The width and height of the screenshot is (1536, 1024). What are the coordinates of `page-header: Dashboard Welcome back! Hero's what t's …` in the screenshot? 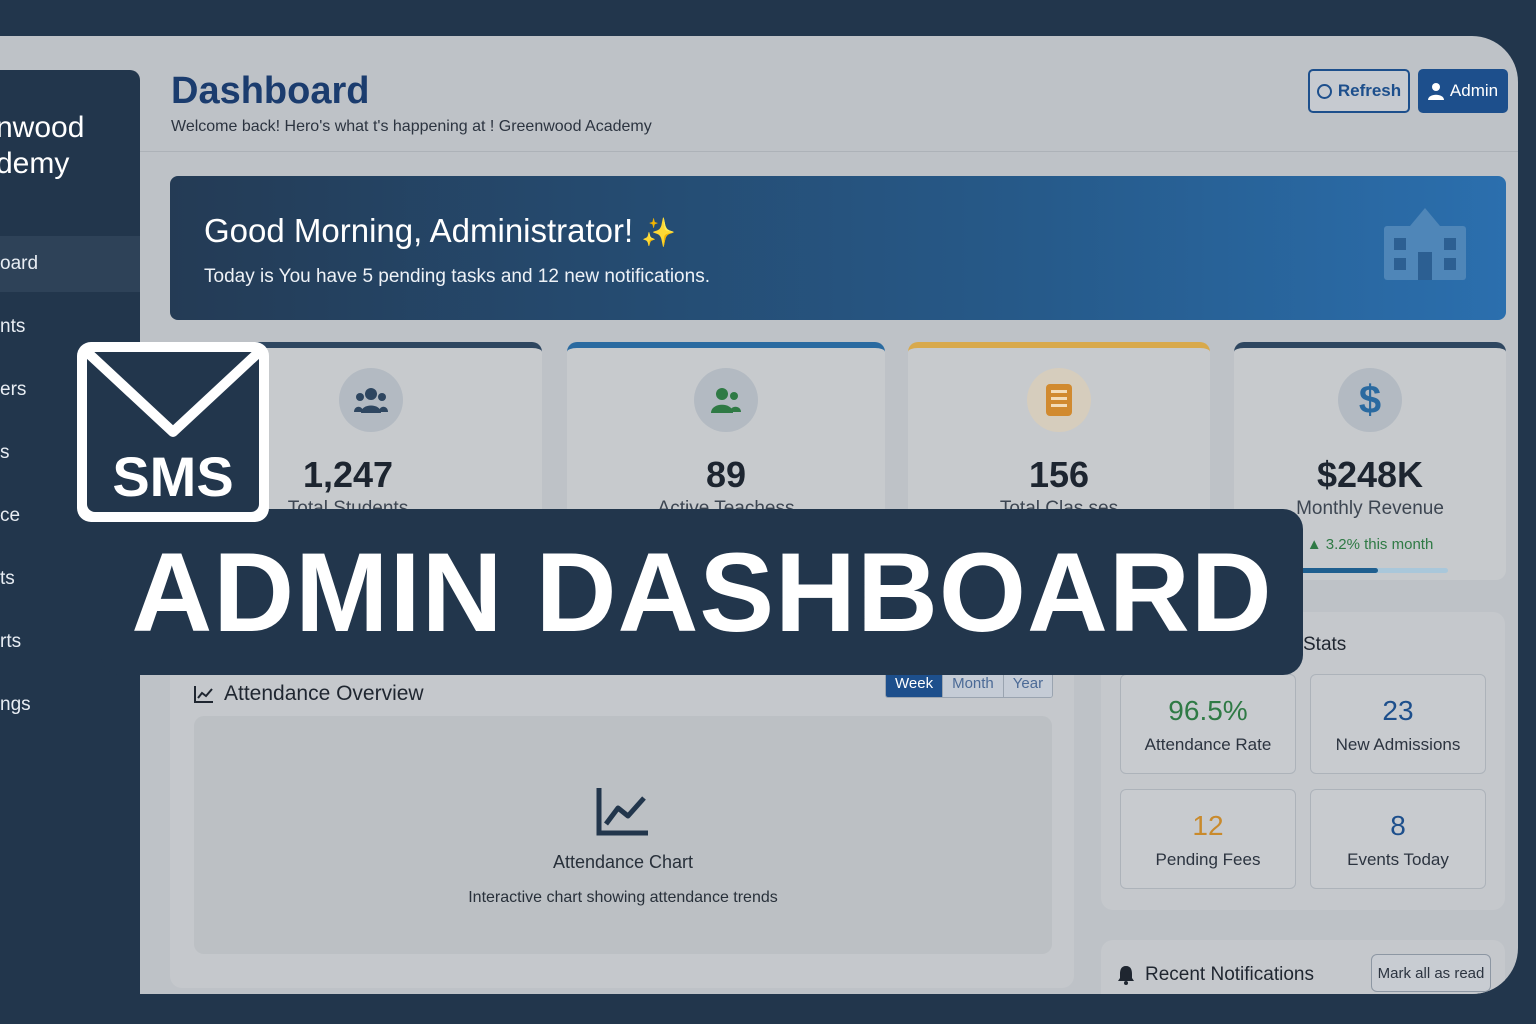 It's located at (829, 94).